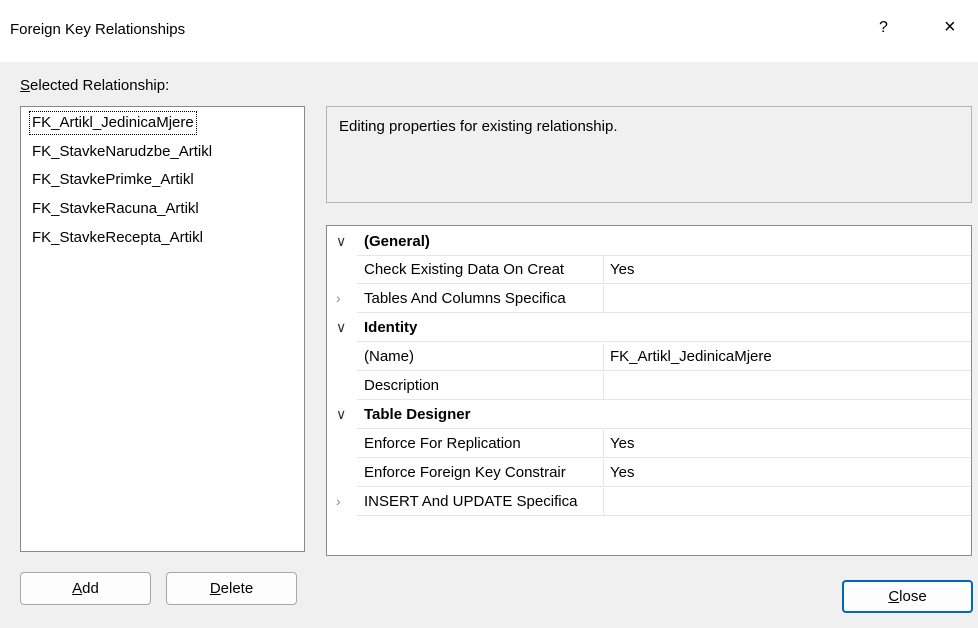 This screenshot has height=628, width=978. I want to click on delete-button: Delete, so click(231, 588).